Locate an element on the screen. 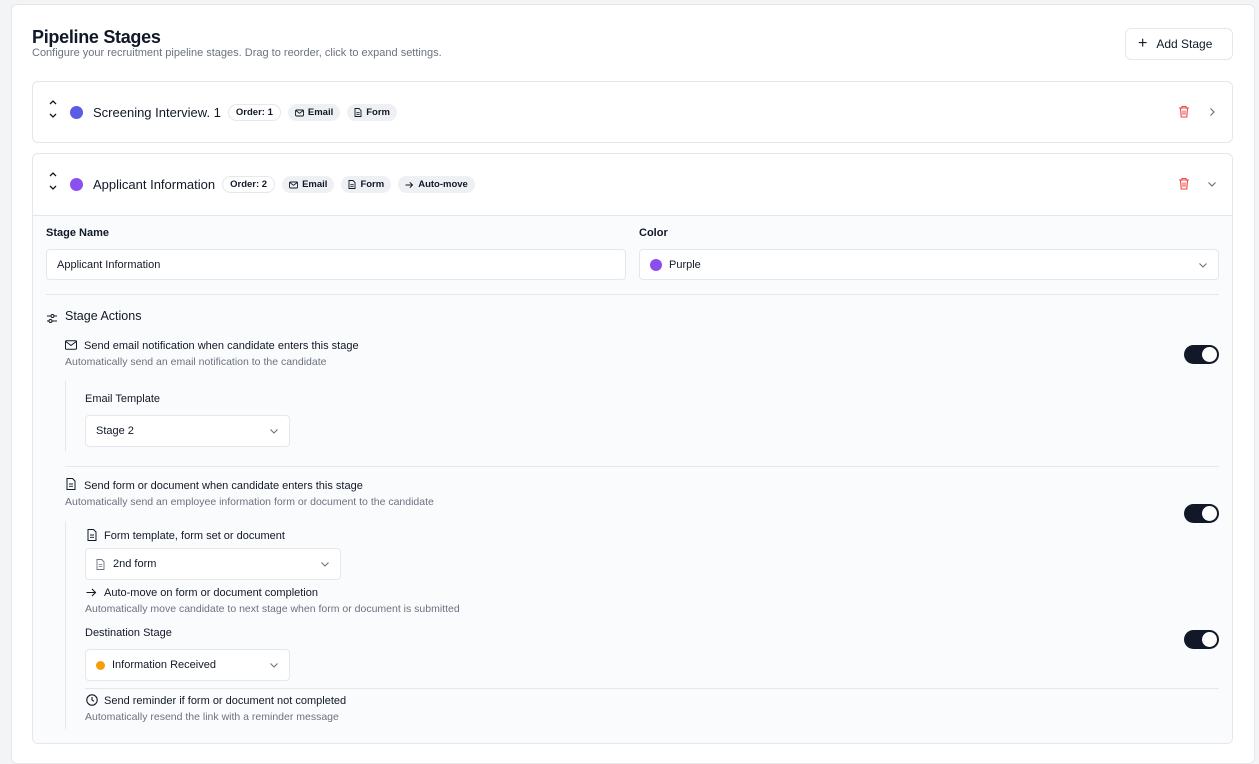 This screenshot has height=764, width=1259. email-template-value: Stage 2 is located at coordinates (115, 431).